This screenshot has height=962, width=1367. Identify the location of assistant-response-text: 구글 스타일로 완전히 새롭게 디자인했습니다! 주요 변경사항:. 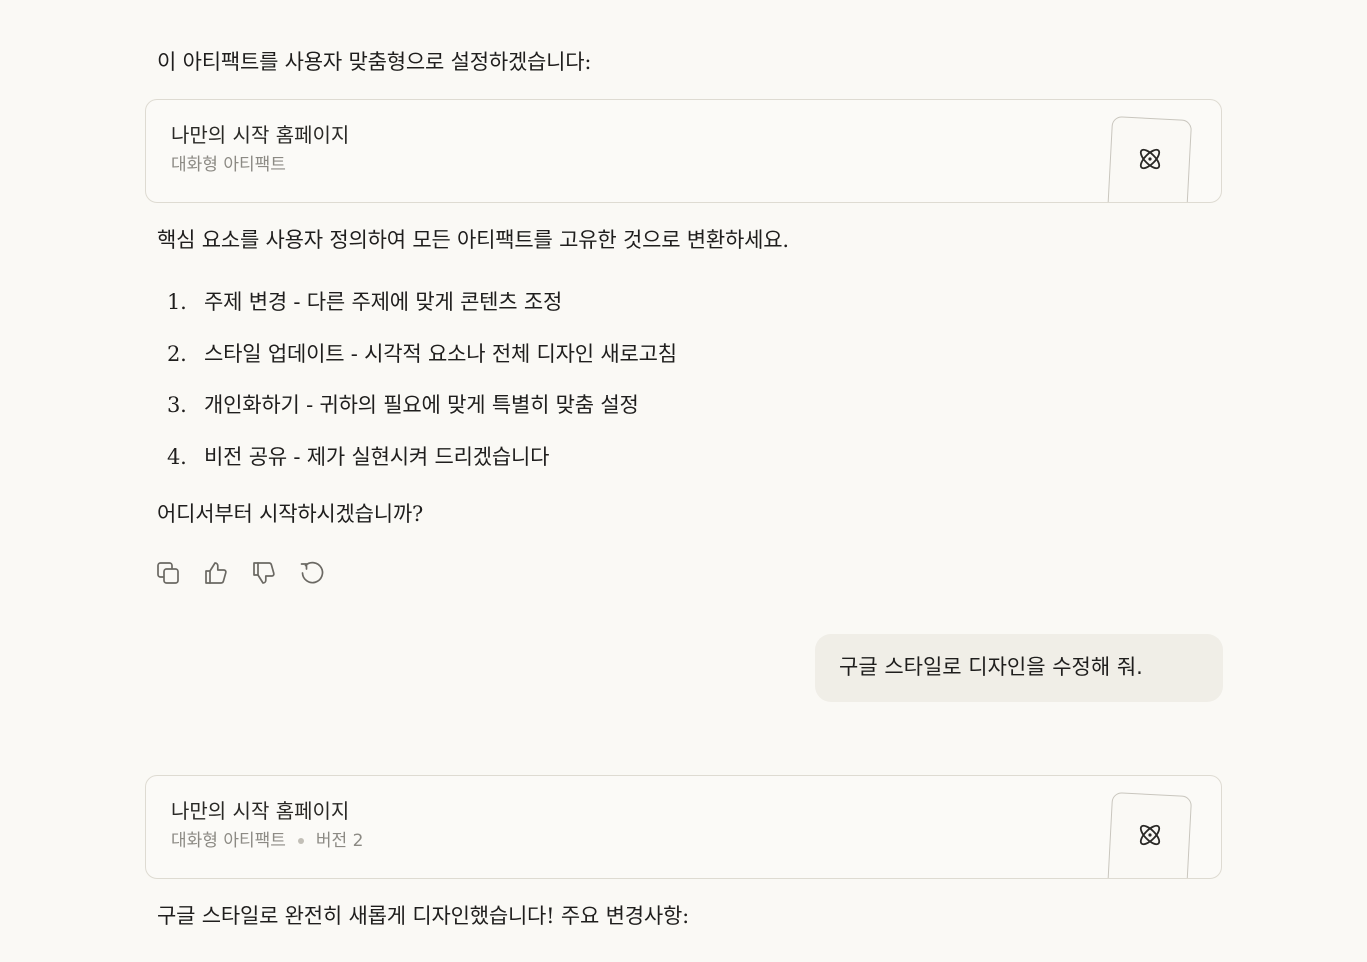
(423, 916).